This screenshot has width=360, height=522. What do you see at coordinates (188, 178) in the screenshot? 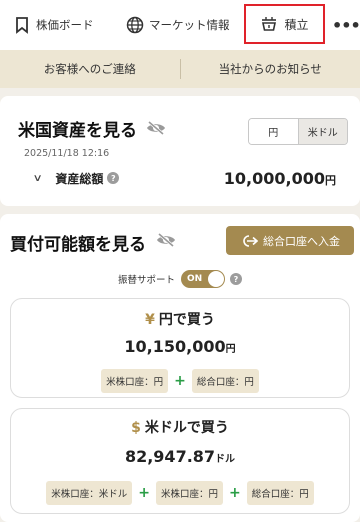
I see `total-assets-row: ∨ 資産総額 ? 10,000,000円` at bounding box center [188, 178].